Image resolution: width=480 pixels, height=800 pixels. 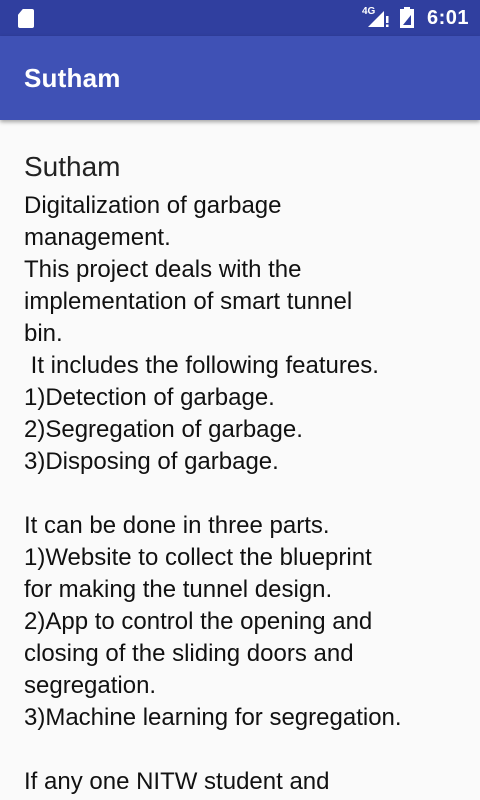 I want to click on app-bar-title: Sutham, so click(x=72, y=78).